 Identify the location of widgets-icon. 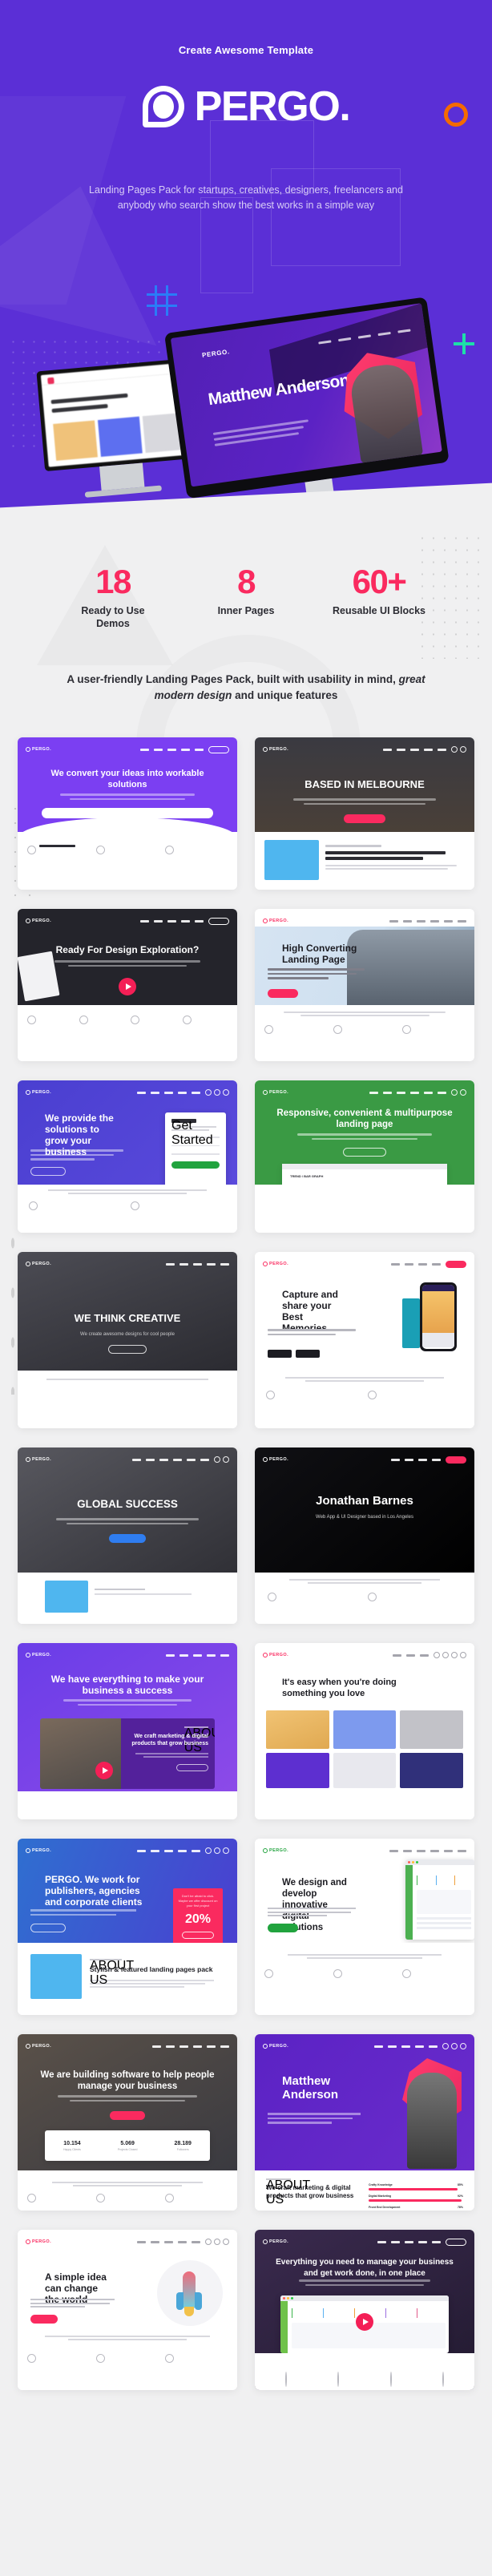
(271, 1395).